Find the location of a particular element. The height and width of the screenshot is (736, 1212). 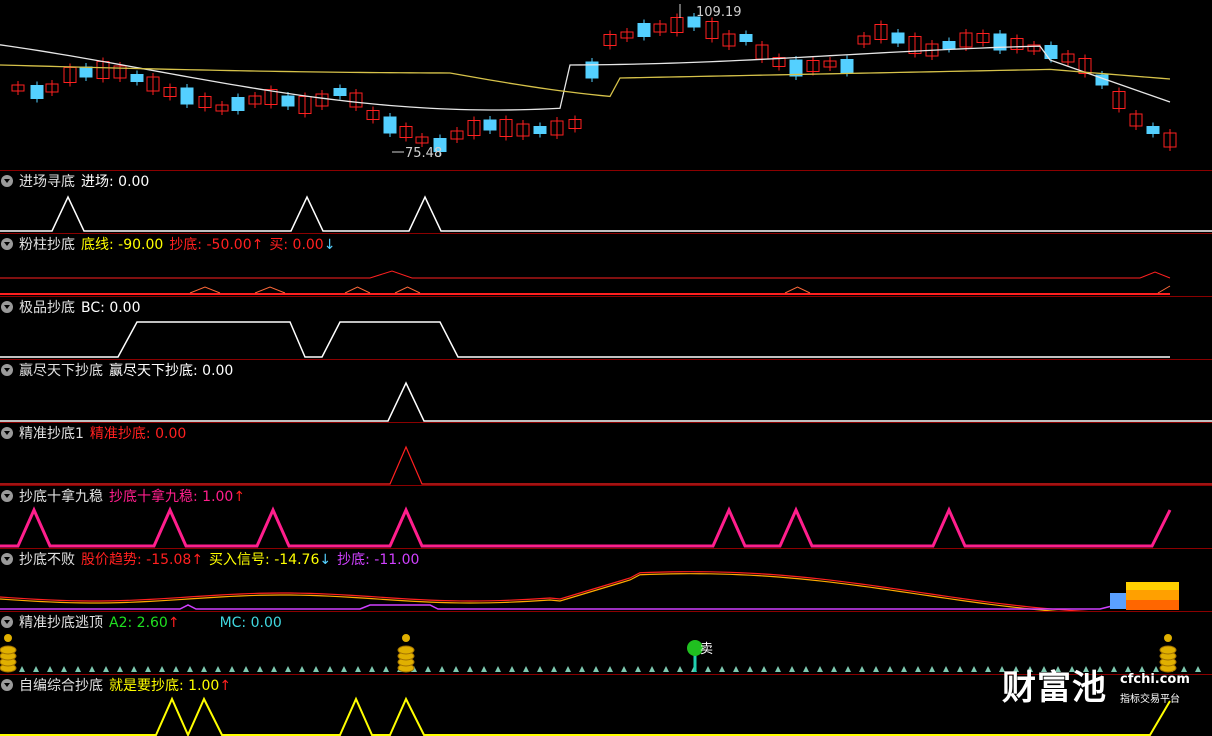

panel-shinajiuwen: 抄底十拿九稳 抄底十拿九稳: 1.00↑ is located at coordinates (606, 517).